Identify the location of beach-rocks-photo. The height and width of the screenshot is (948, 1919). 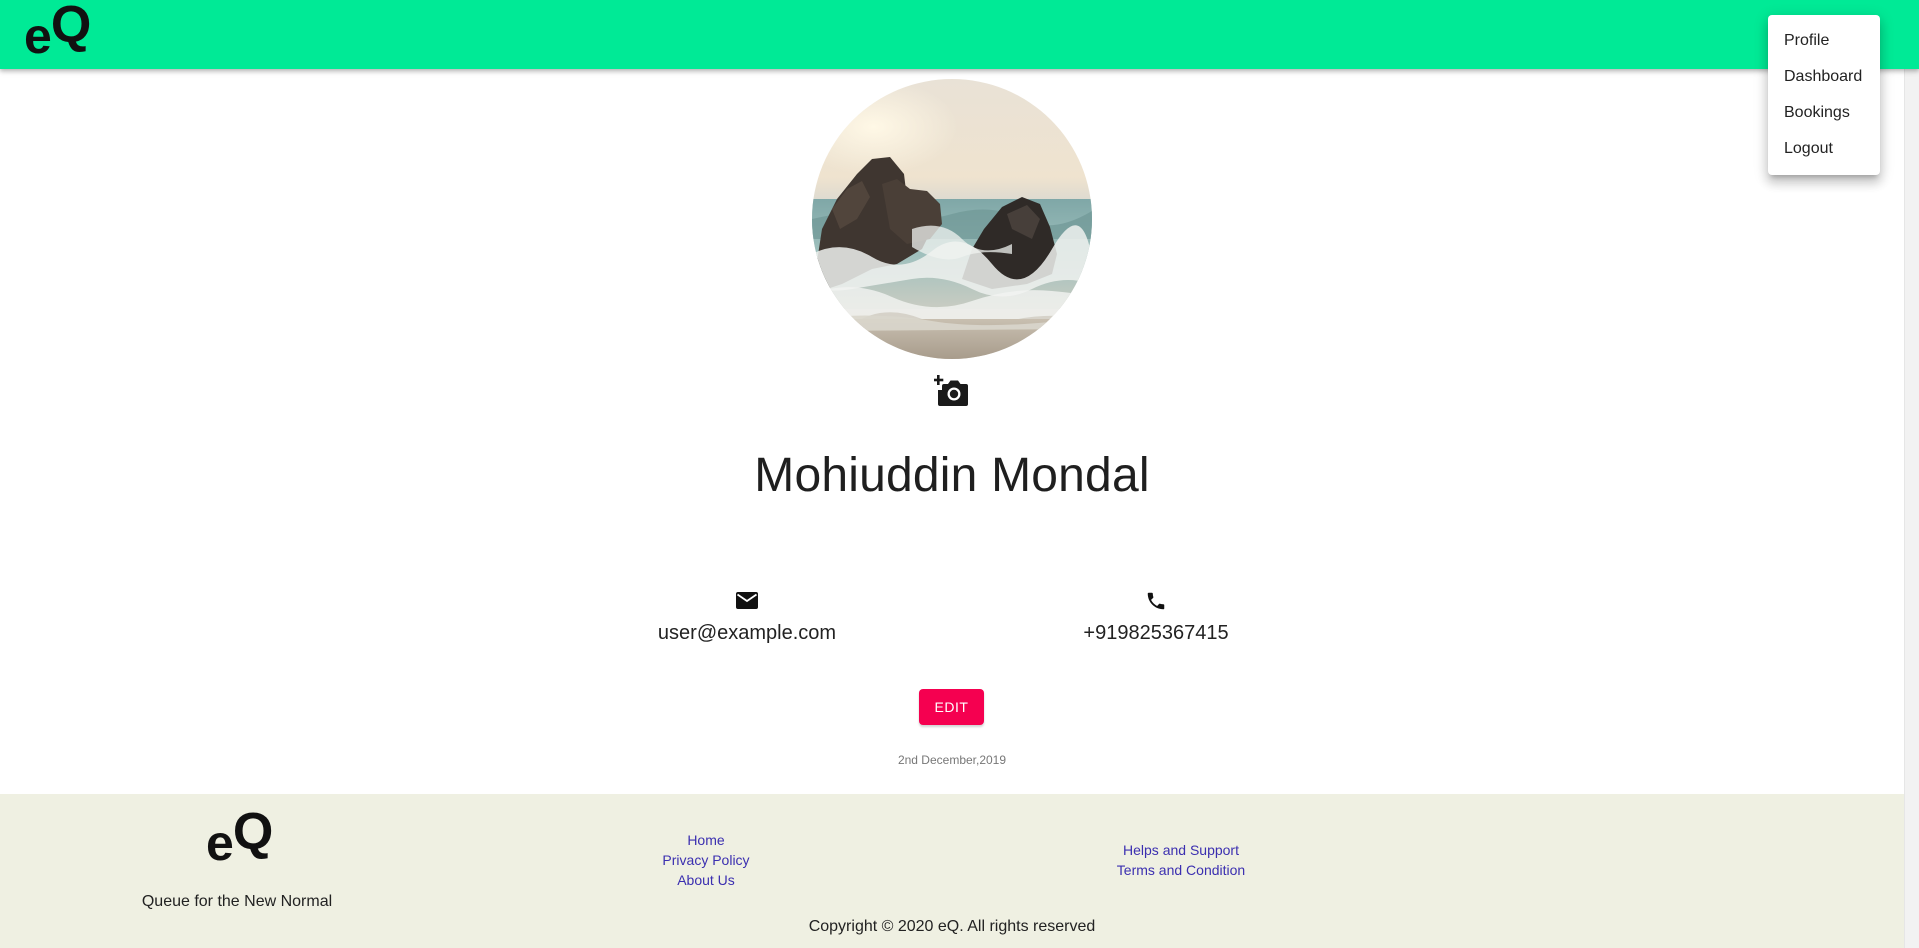
(952, 219).